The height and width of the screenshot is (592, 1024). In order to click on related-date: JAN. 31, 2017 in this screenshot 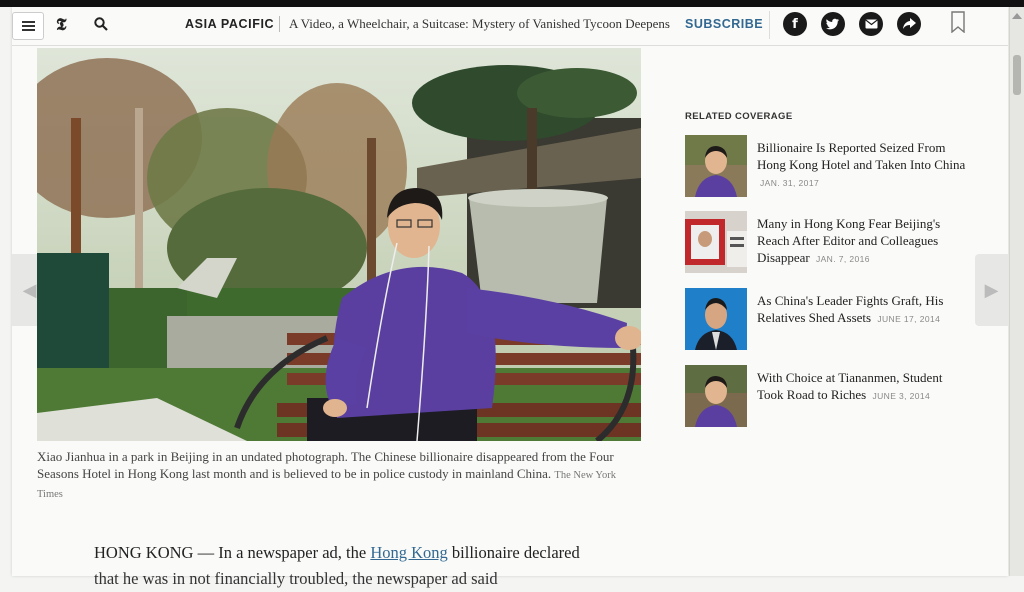, I will do `click(790, 183)`.